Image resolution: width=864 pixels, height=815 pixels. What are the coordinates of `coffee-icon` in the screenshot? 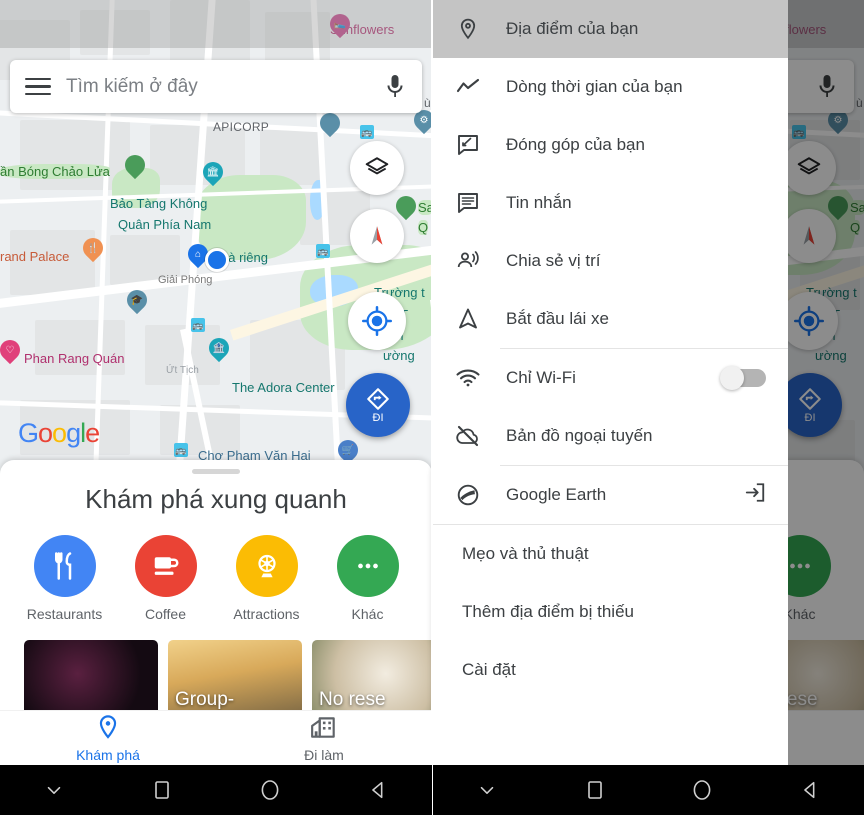 It's located at (165, 566).